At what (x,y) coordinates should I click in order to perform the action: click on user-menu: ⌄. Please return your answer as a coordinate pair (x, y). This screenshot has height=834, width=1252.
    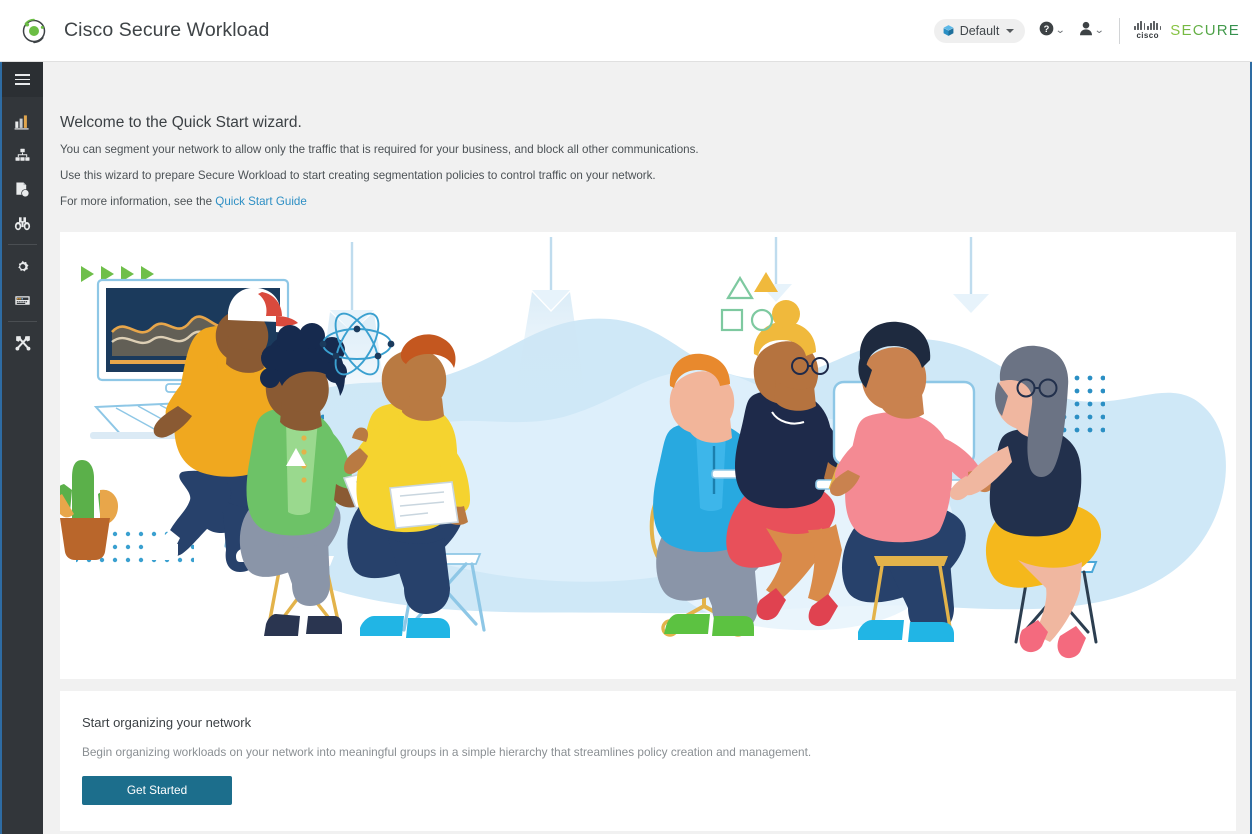
    Looking at the image, I should click on (1092, 31).